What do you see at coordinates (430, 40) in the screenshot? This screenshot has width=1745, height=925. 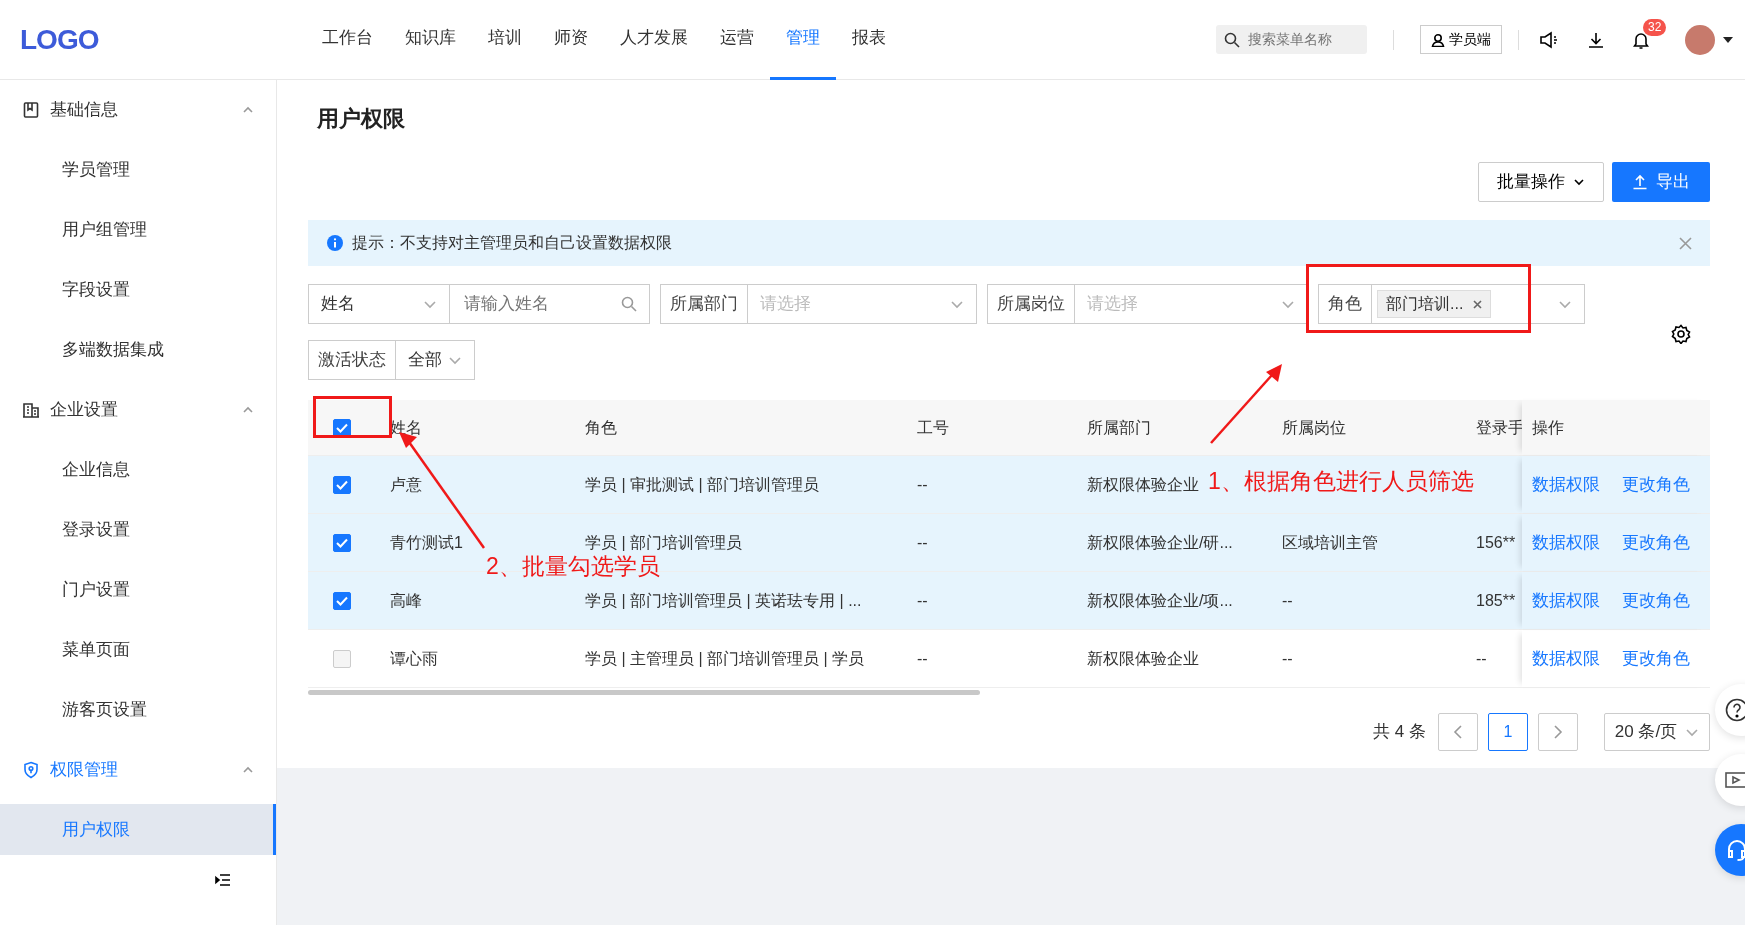 I see `nav-tab: 知识库` at bounding box center [430, 40].